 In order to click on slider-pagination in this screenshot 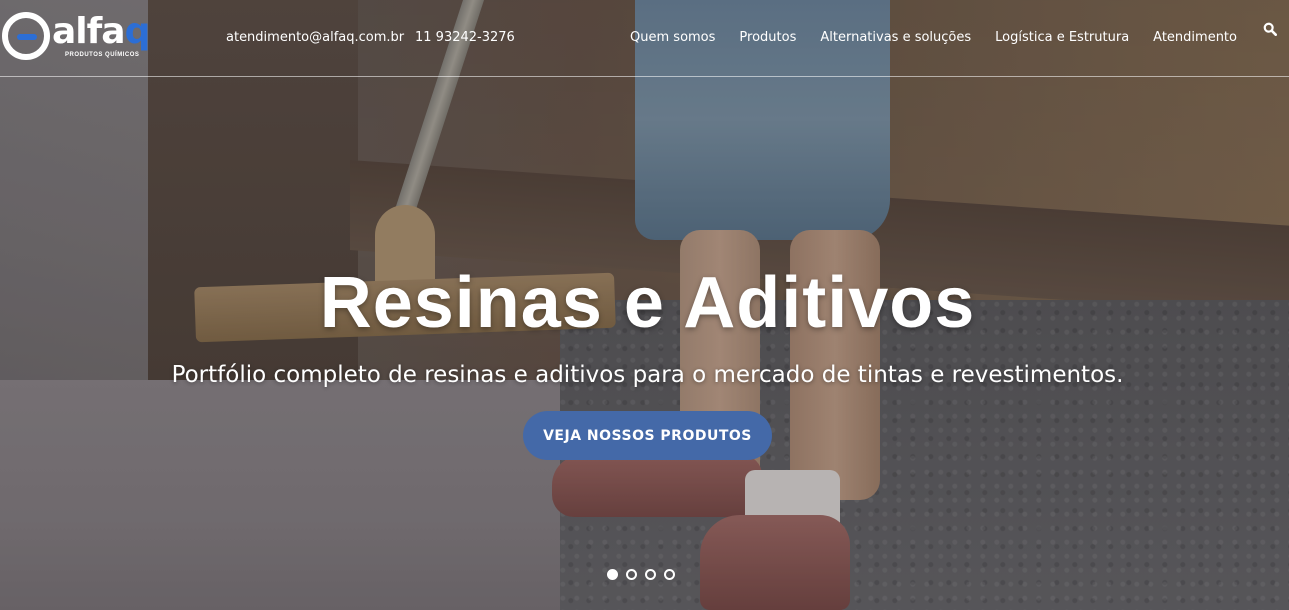, I will do `click(641, 574)`.